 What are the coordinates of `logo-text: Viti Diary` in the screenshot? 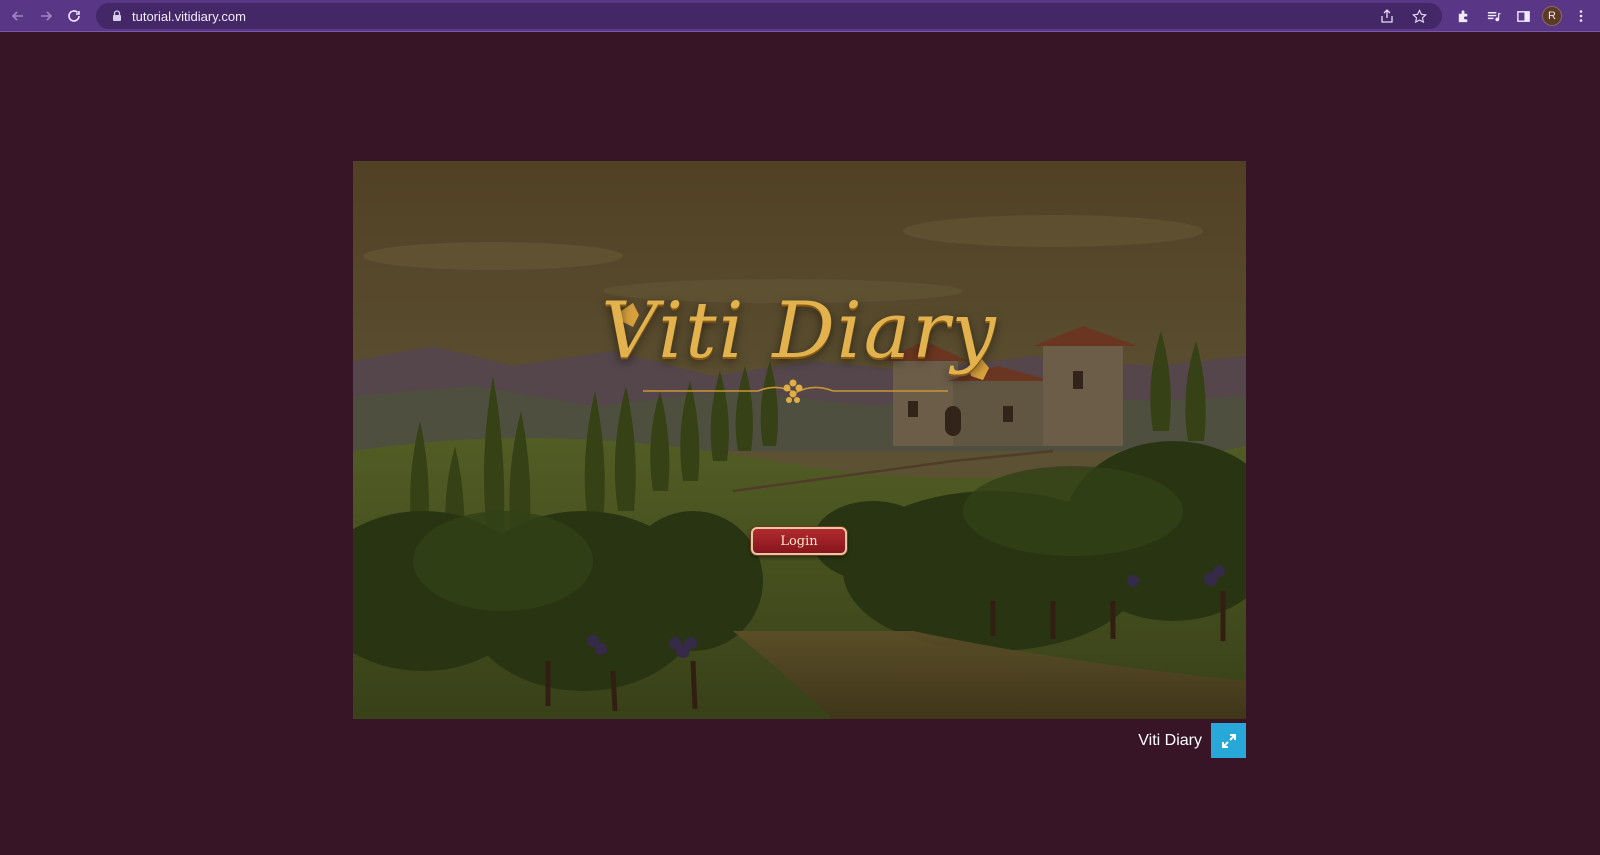 It's located at (799, 331).